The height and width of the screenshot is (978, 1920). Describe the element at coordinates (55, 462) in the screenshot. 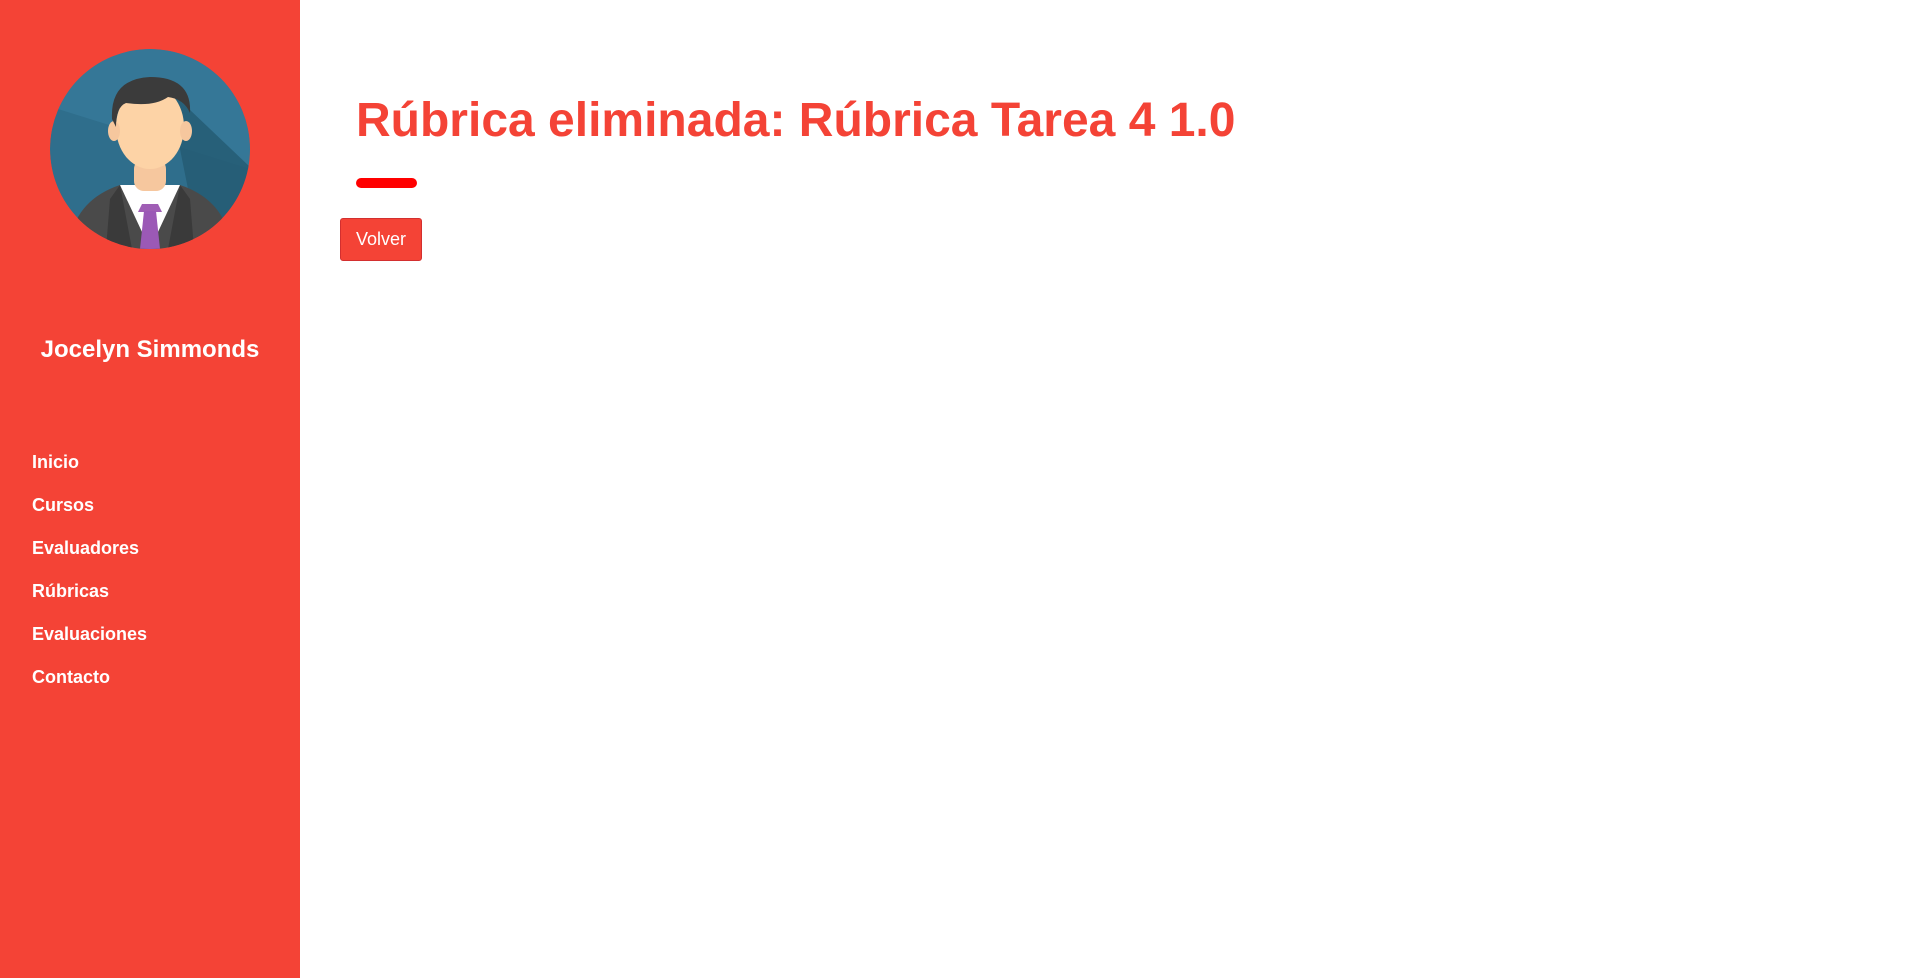

I see `nav-link-inicio: Inicio` at that location.